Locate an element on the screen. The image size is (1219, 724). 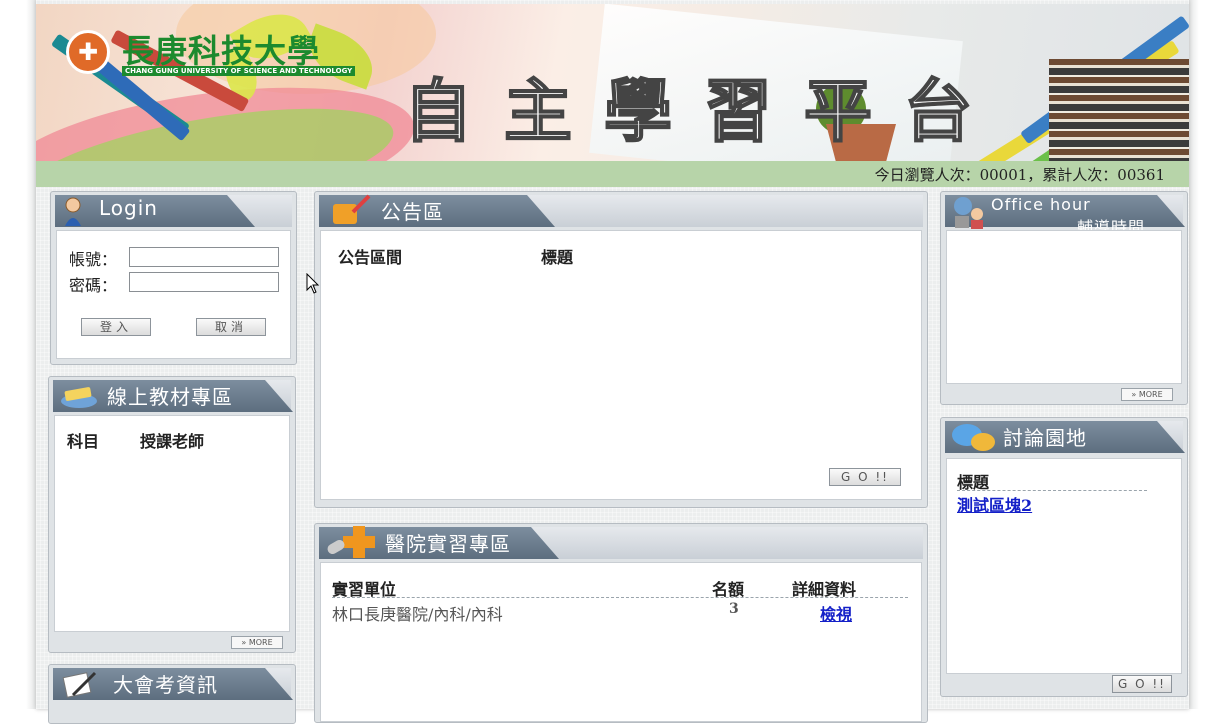
forum-go-button: G O !! is located at coordinates (1142, 684).